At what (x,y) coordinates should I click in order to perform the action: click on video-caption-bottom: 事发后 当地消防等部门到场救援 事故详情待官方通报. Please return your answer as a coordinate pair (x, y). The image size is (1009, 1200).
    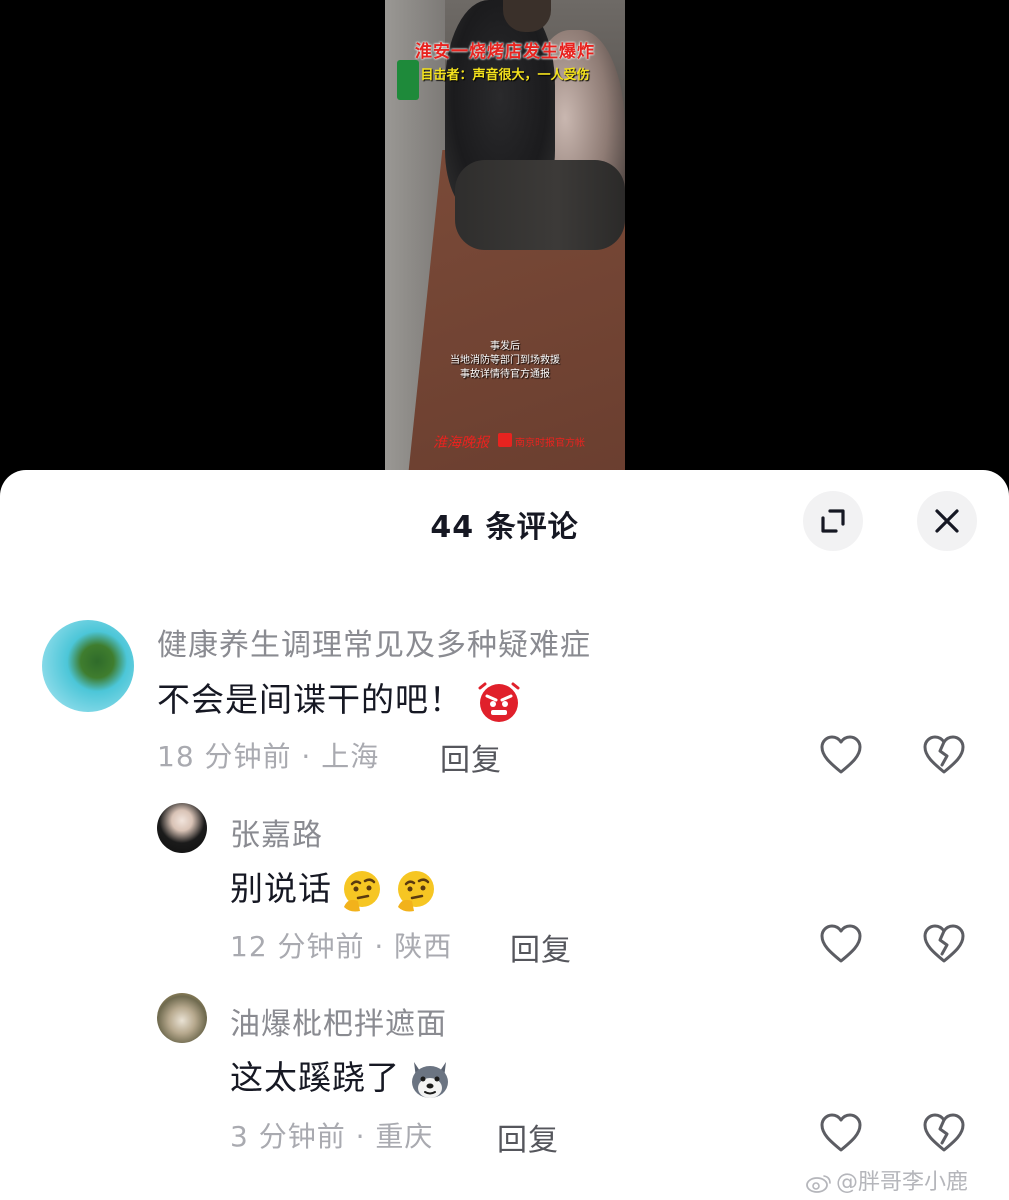
    Looking at the image, I should click on (505, 361).